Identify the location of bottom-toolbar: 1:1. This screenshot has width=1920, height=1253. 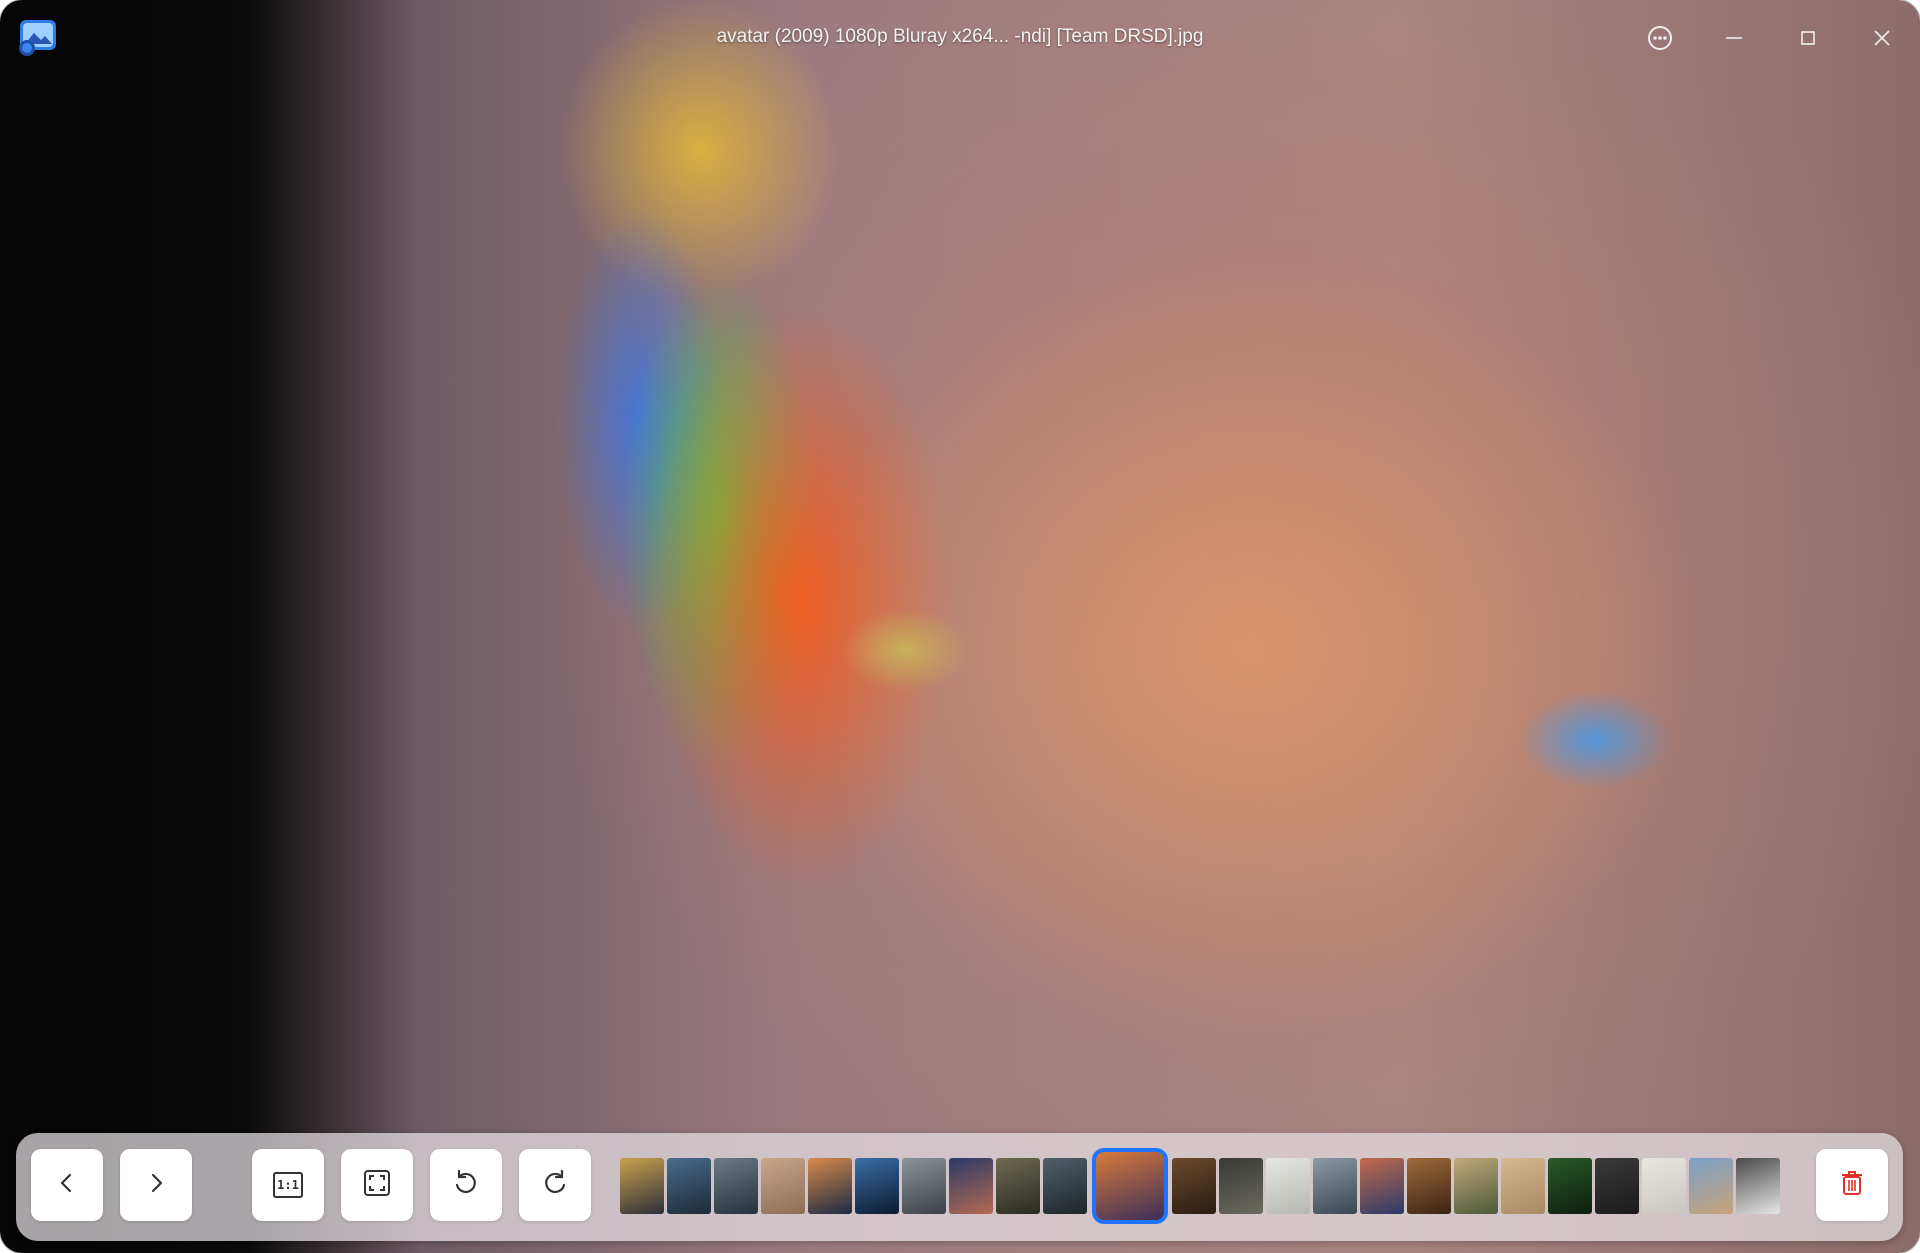
(959, 1187).